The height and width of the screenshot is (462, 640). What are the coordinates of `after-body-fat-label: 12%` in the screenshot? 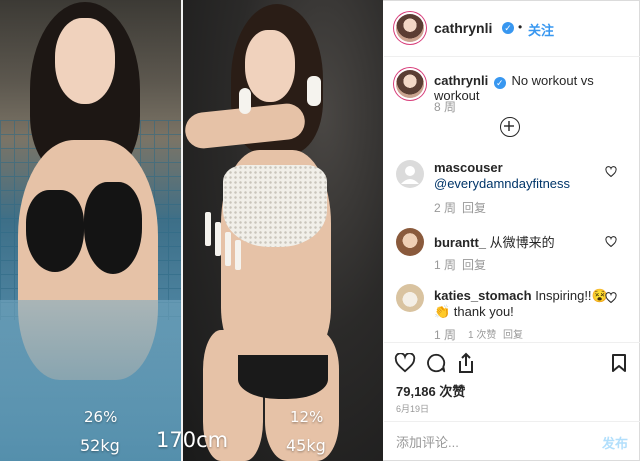 It's located at (307, 417).